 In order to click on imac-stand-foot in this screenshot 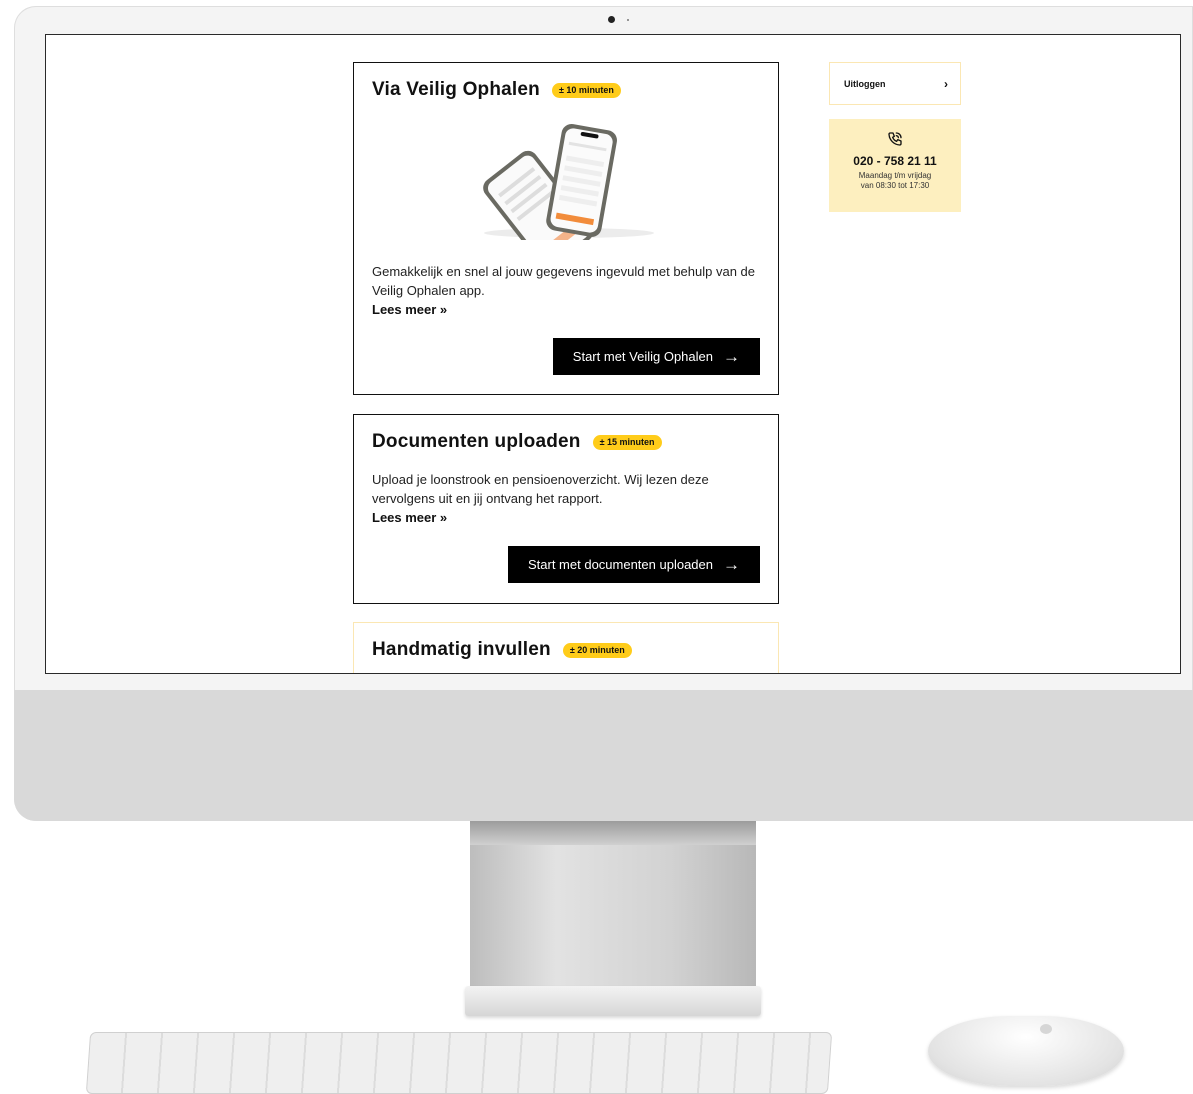, I will do `click(613, 1001)`.